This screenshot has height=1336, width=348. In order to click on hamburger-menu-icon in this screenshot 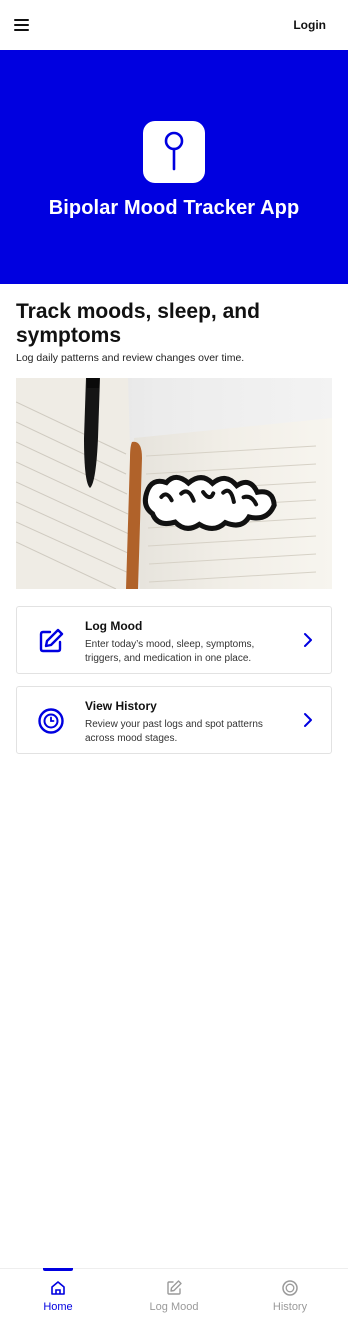, I will do `click(26, 25)`.